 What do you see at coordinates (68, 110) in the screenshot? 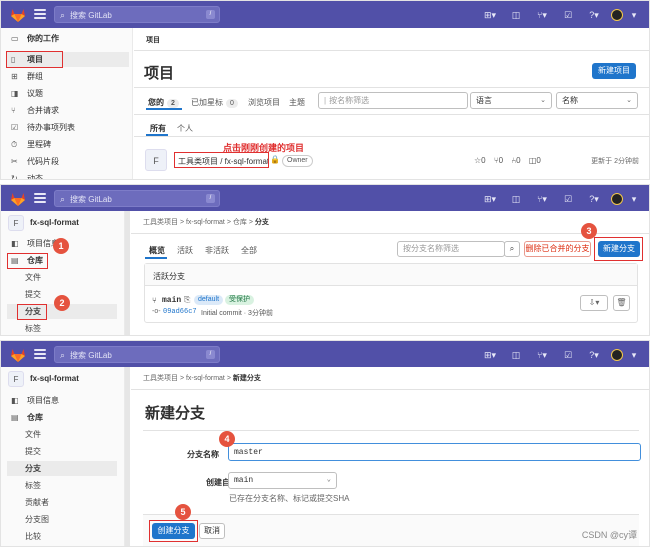
I see `sidebar-item-merge-requests: ⑂ 合并请求` at bounding box center [68, 110].